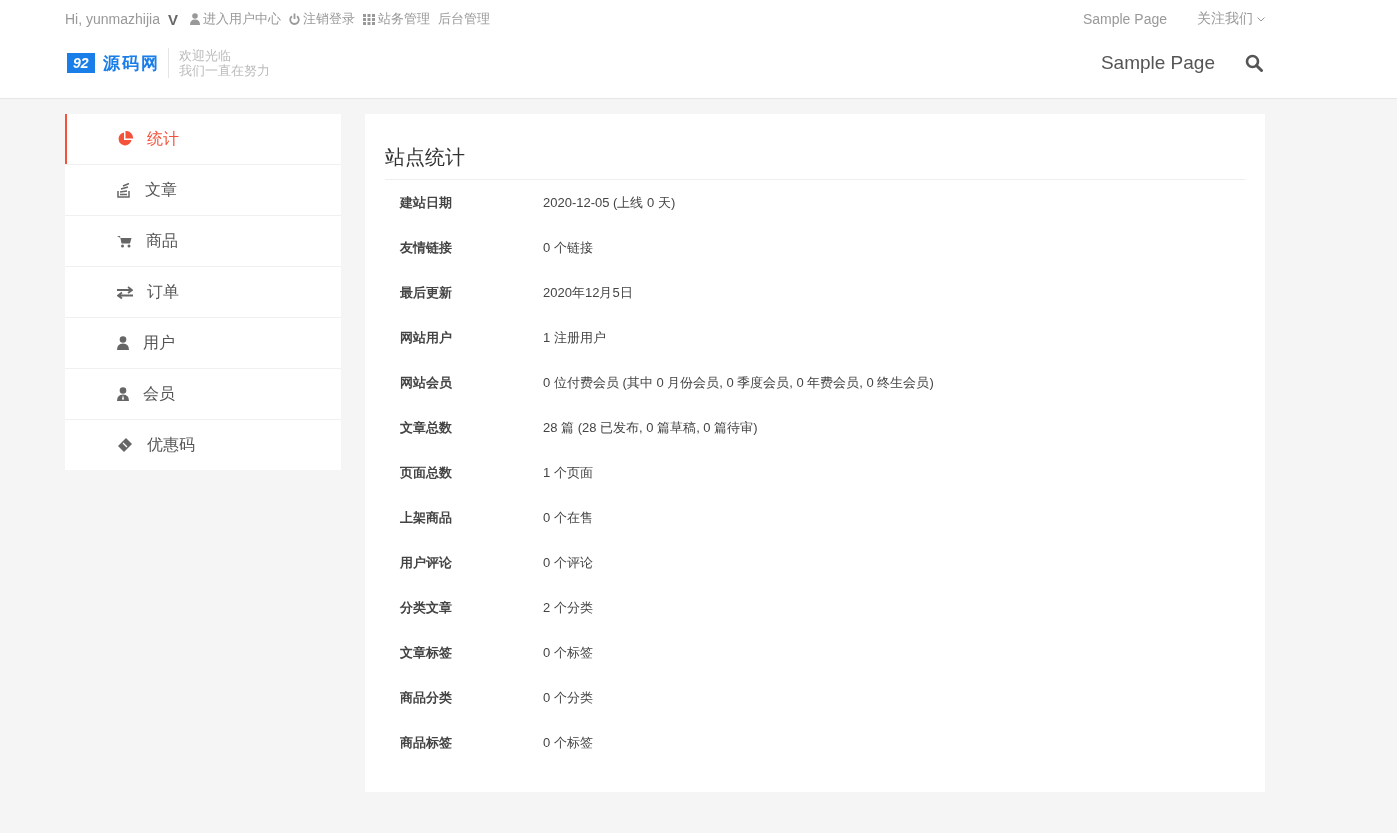  Describe the element at coordinates (650, 427) in the screenshot. I see `stat-value: 28 篇 (28 已发布, 0 篇草稿, 0 篇待审)` at that location.